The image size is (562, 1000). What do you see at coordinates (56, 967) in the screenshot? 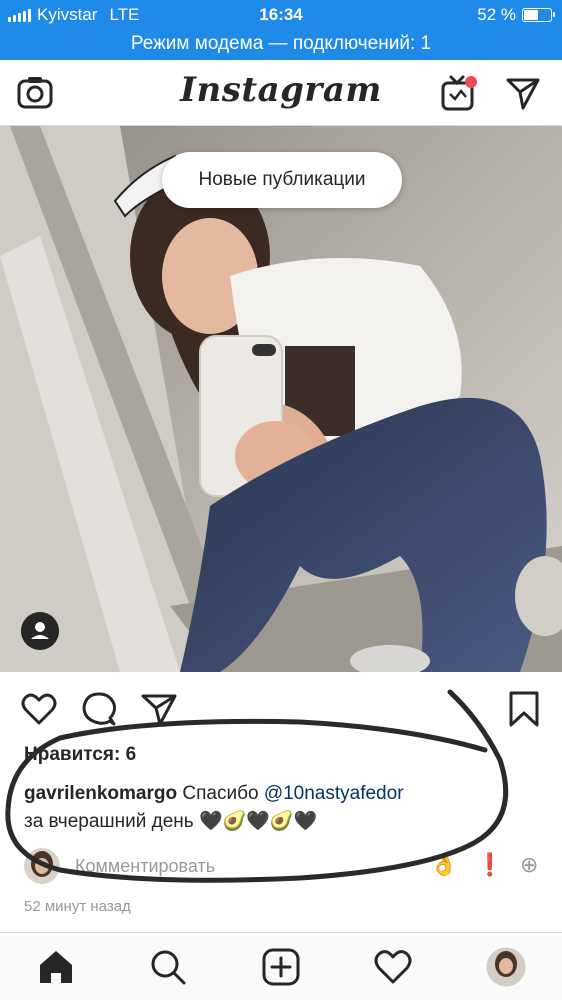
I see `home-icon` at bounding box center [56, 967].